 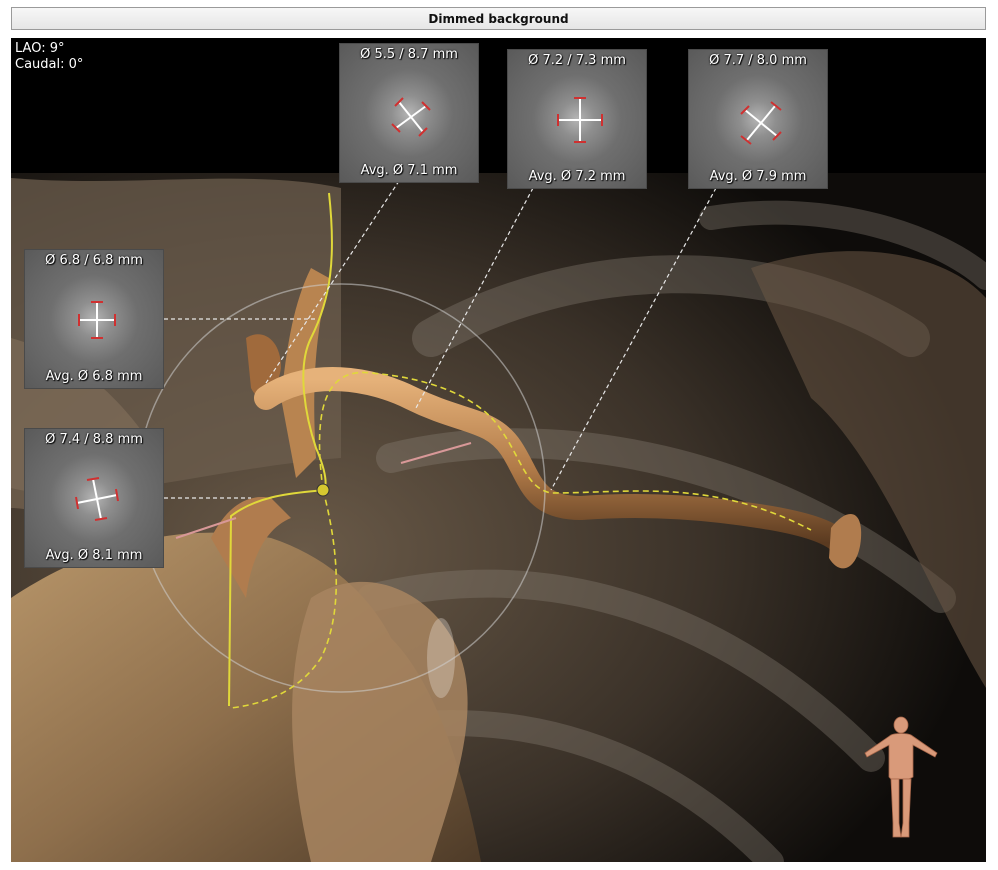 I want to click on average-diameter-label: Avg. Ø 6.8 mm, so click(x=94, y=376).